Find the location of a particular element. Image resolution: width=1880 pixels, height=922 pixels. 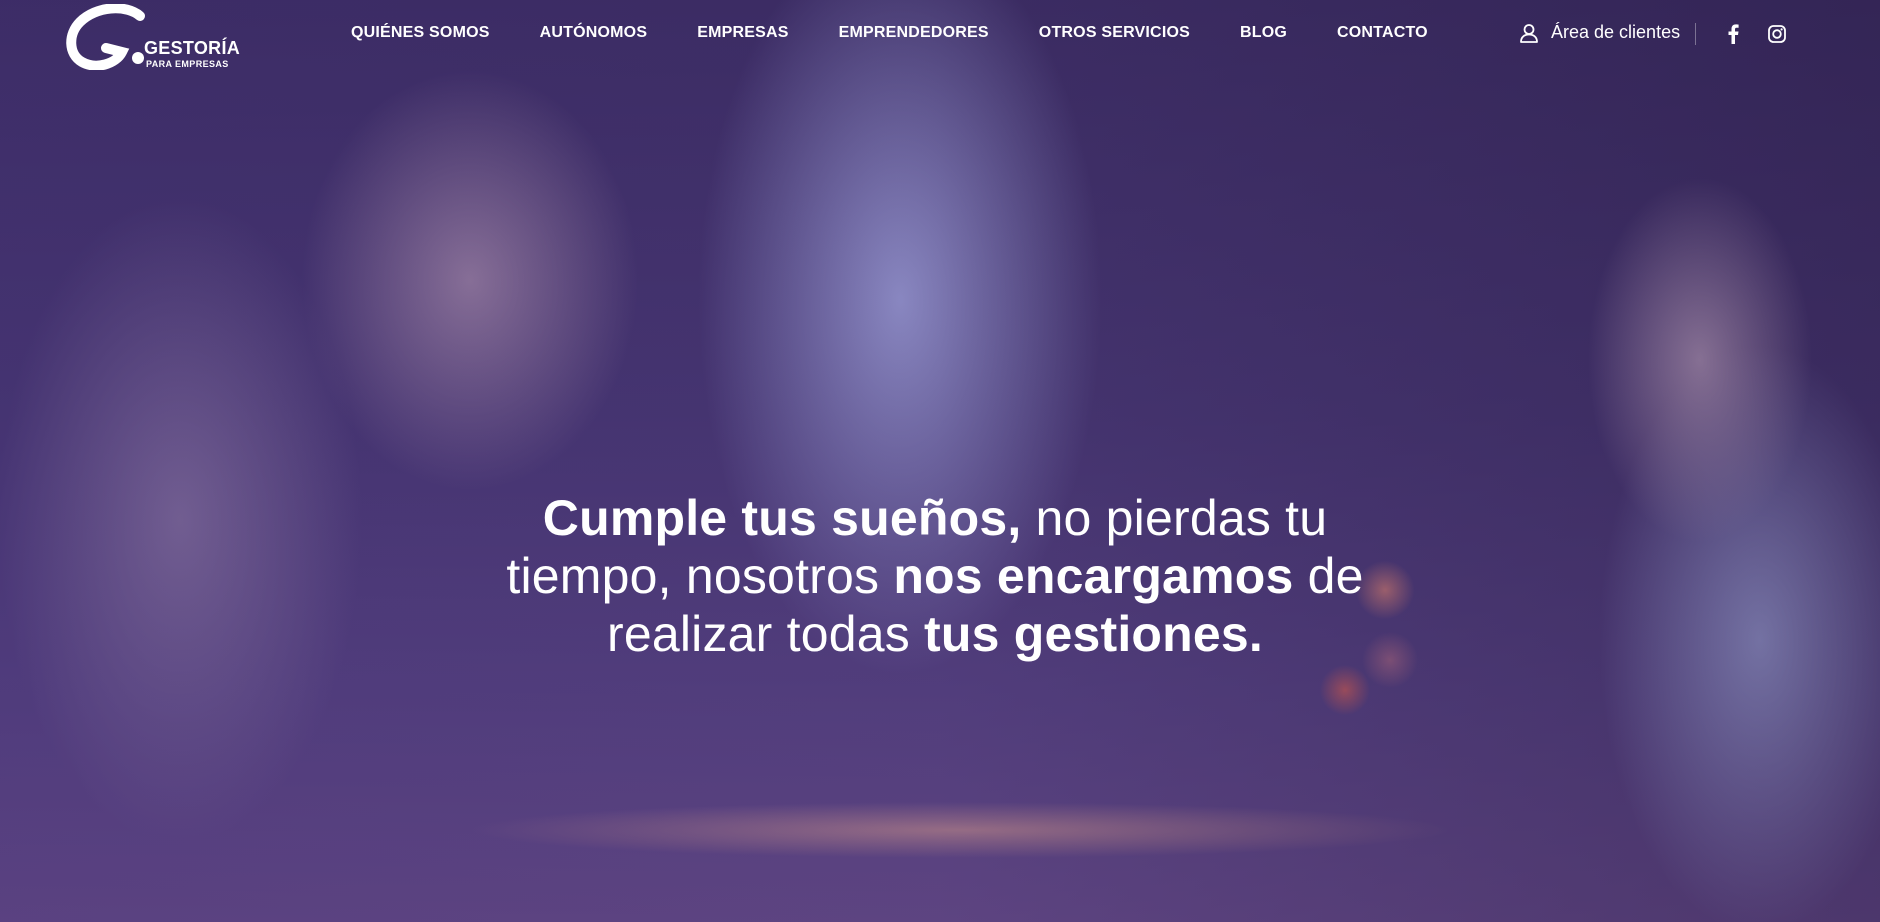

facebook-link is located at coordinates (1733, 34).